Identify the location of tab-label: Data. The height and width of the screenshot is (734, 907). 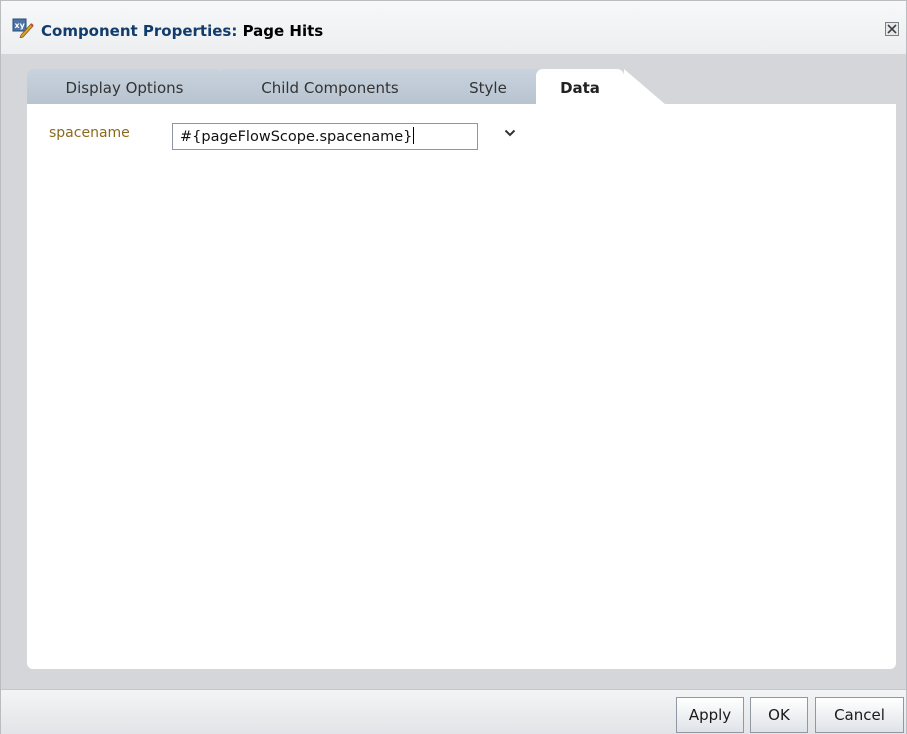
(580, 88).